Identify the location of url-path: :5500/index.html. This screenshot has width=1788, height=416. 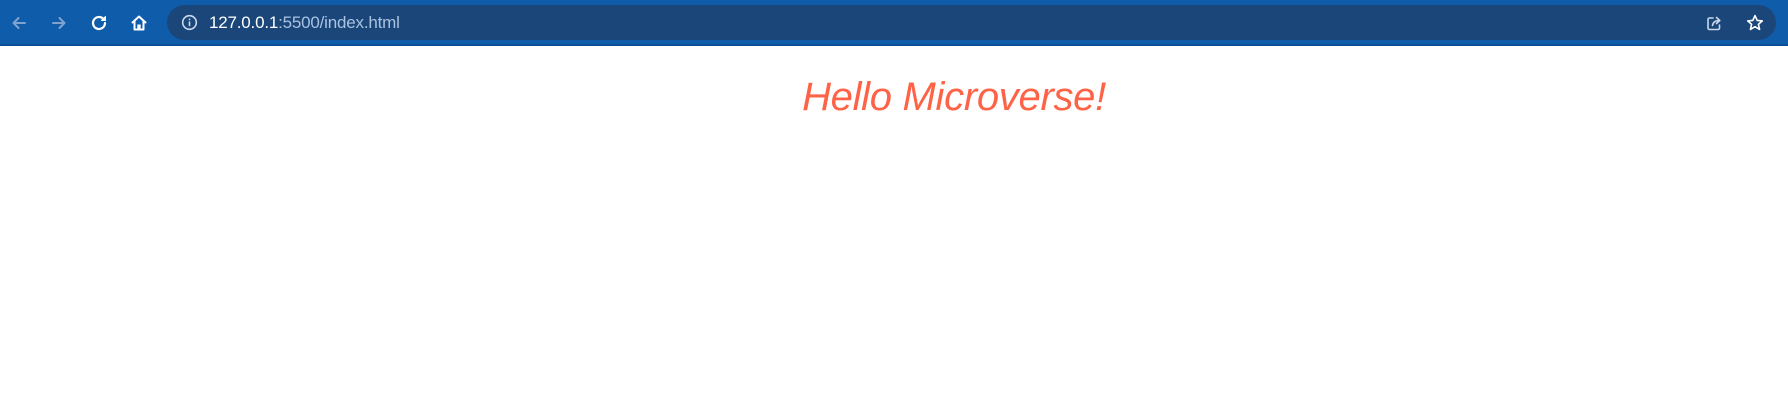
(339, 22).